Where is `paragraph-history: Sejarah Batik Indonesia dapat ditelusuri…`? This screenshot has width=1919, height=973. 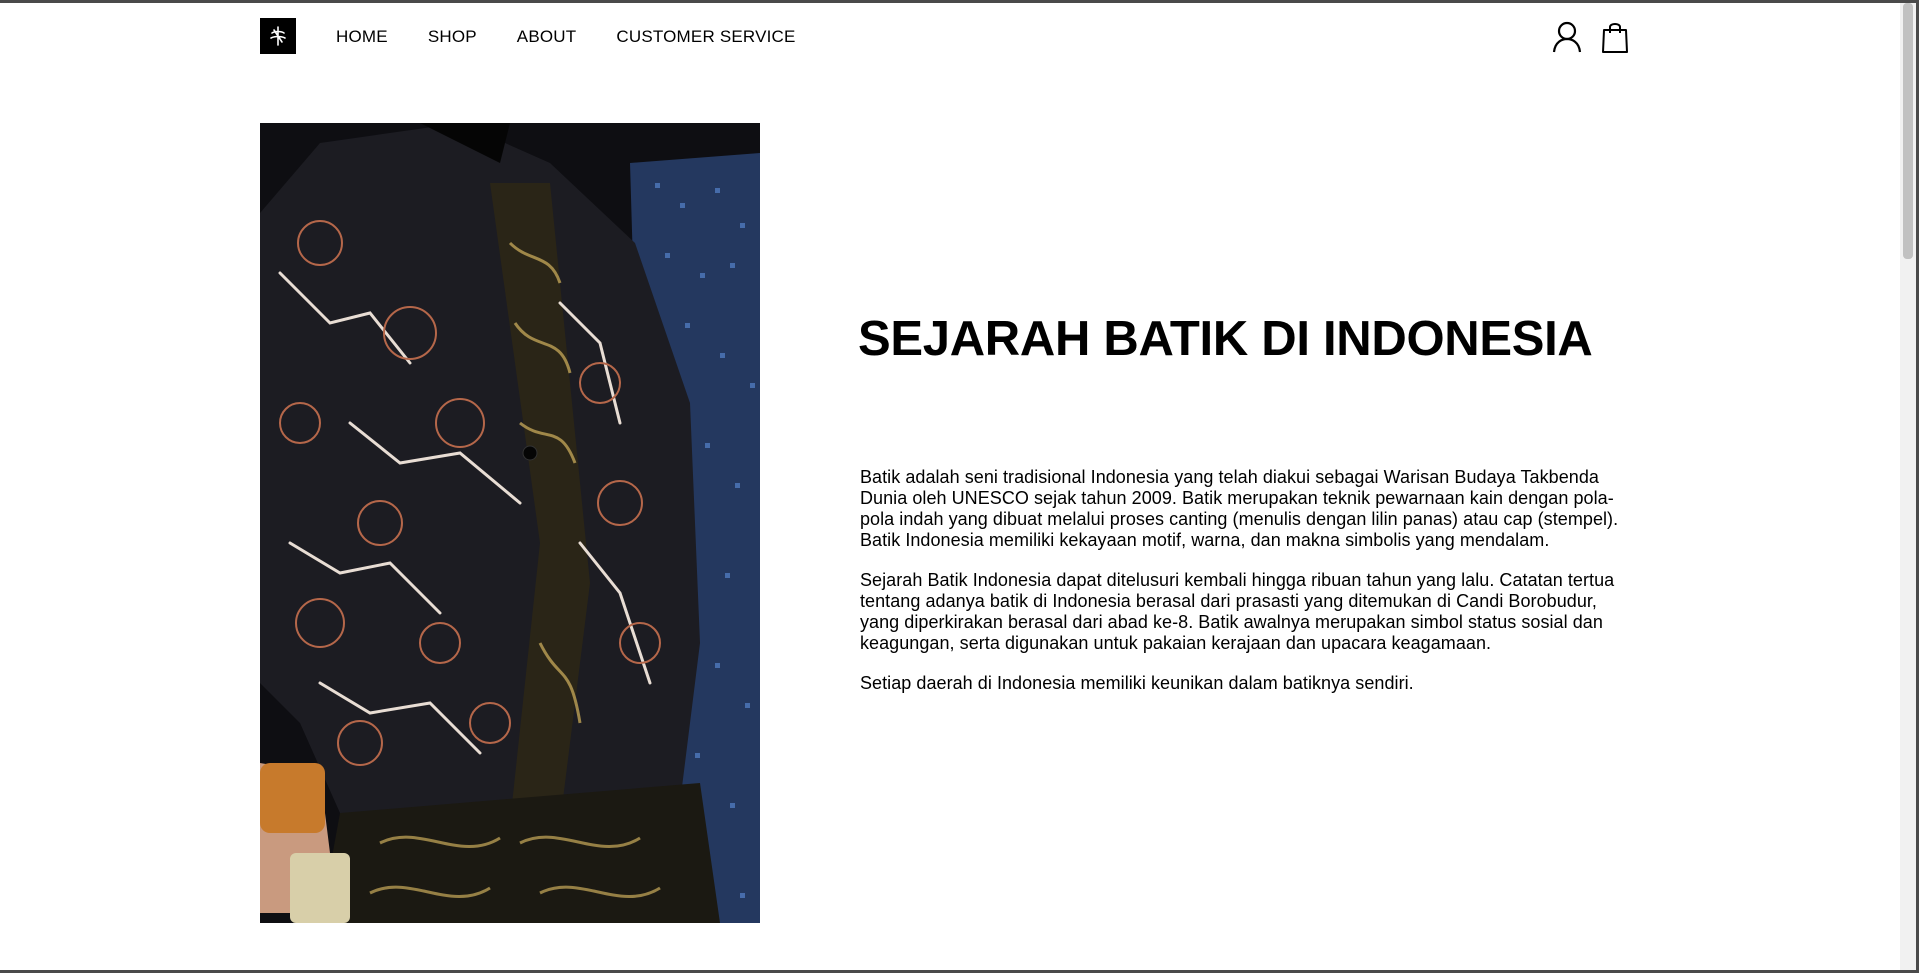
paragraph-history: Sejarah Batik Indonesia dapat ditelusuri… is located at coordinates (1237, 611).